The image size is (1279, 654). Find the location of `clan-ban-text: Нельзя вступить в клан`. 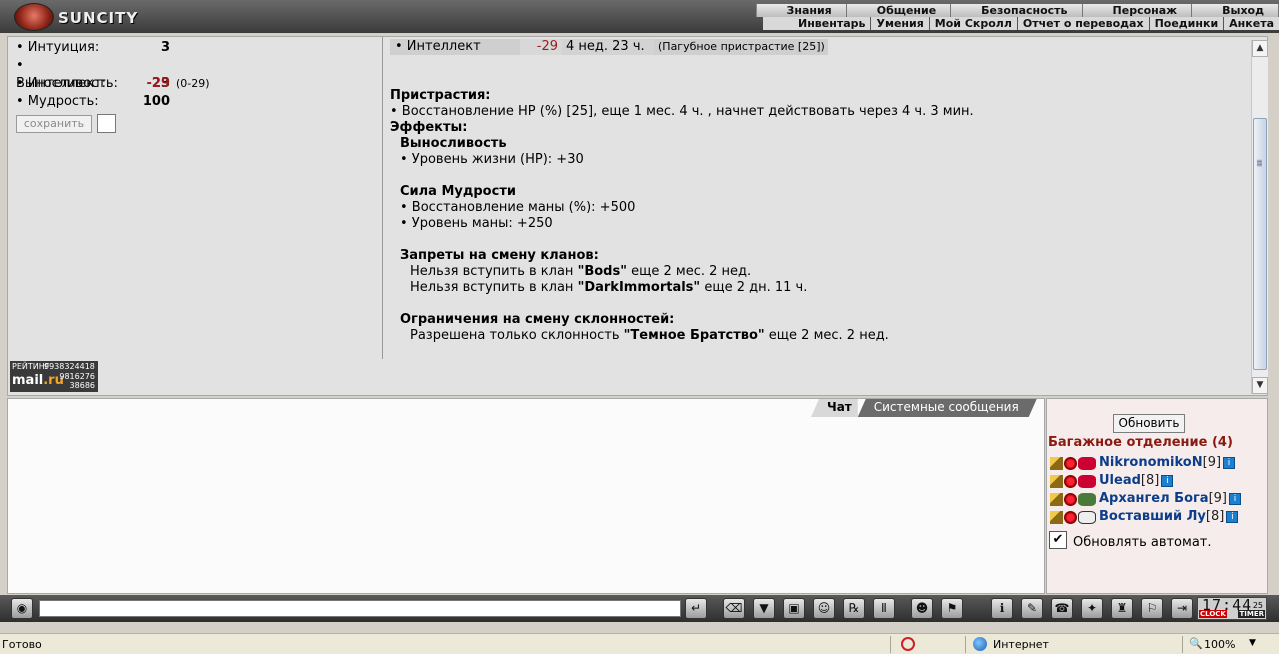

clan-ban-text: Нельзя вступить в клан is located at coordinates (494, 271).